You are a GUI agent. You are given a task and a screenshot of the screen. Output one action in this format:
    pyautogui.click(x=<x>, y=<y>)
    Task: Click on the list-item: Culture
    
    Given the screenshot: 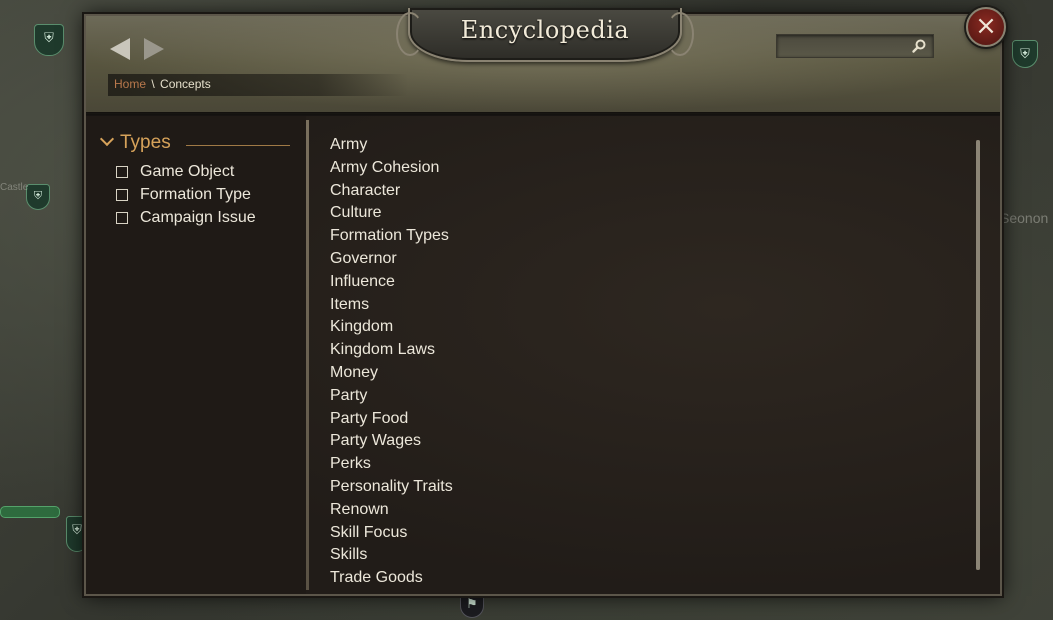 What is the action you would take?
    pyautogui.click(x=650, y=213)
    